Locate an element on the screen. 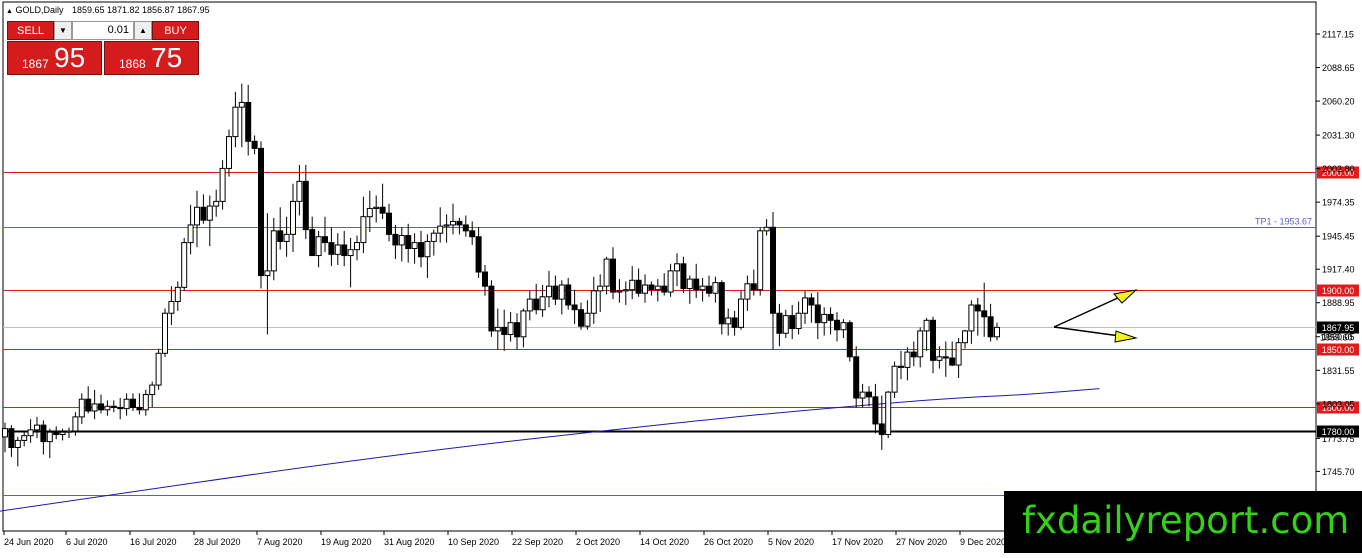 The image size is (1362, 558). buy-price-main: 1868 is located at coordinates (132, 64).